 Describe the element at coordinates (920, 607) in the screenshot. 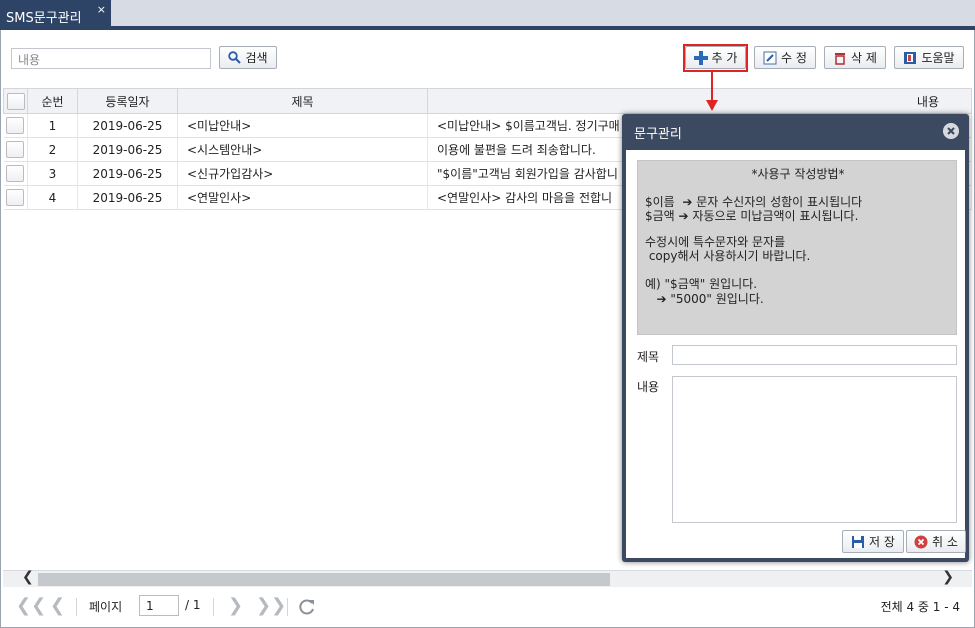

I see `record-summary: 전체 4 중 1 - 4` at that location.